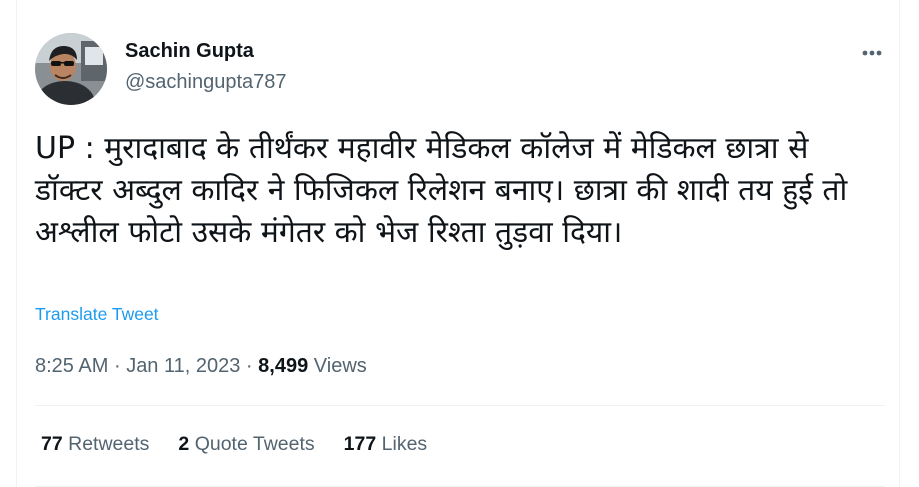 The height and width of the screenshot is (487, 919). What do you see at coordinates (360, 444) in the screenshot?
I see `likes-count: 177` at bounding box center [360, 444].